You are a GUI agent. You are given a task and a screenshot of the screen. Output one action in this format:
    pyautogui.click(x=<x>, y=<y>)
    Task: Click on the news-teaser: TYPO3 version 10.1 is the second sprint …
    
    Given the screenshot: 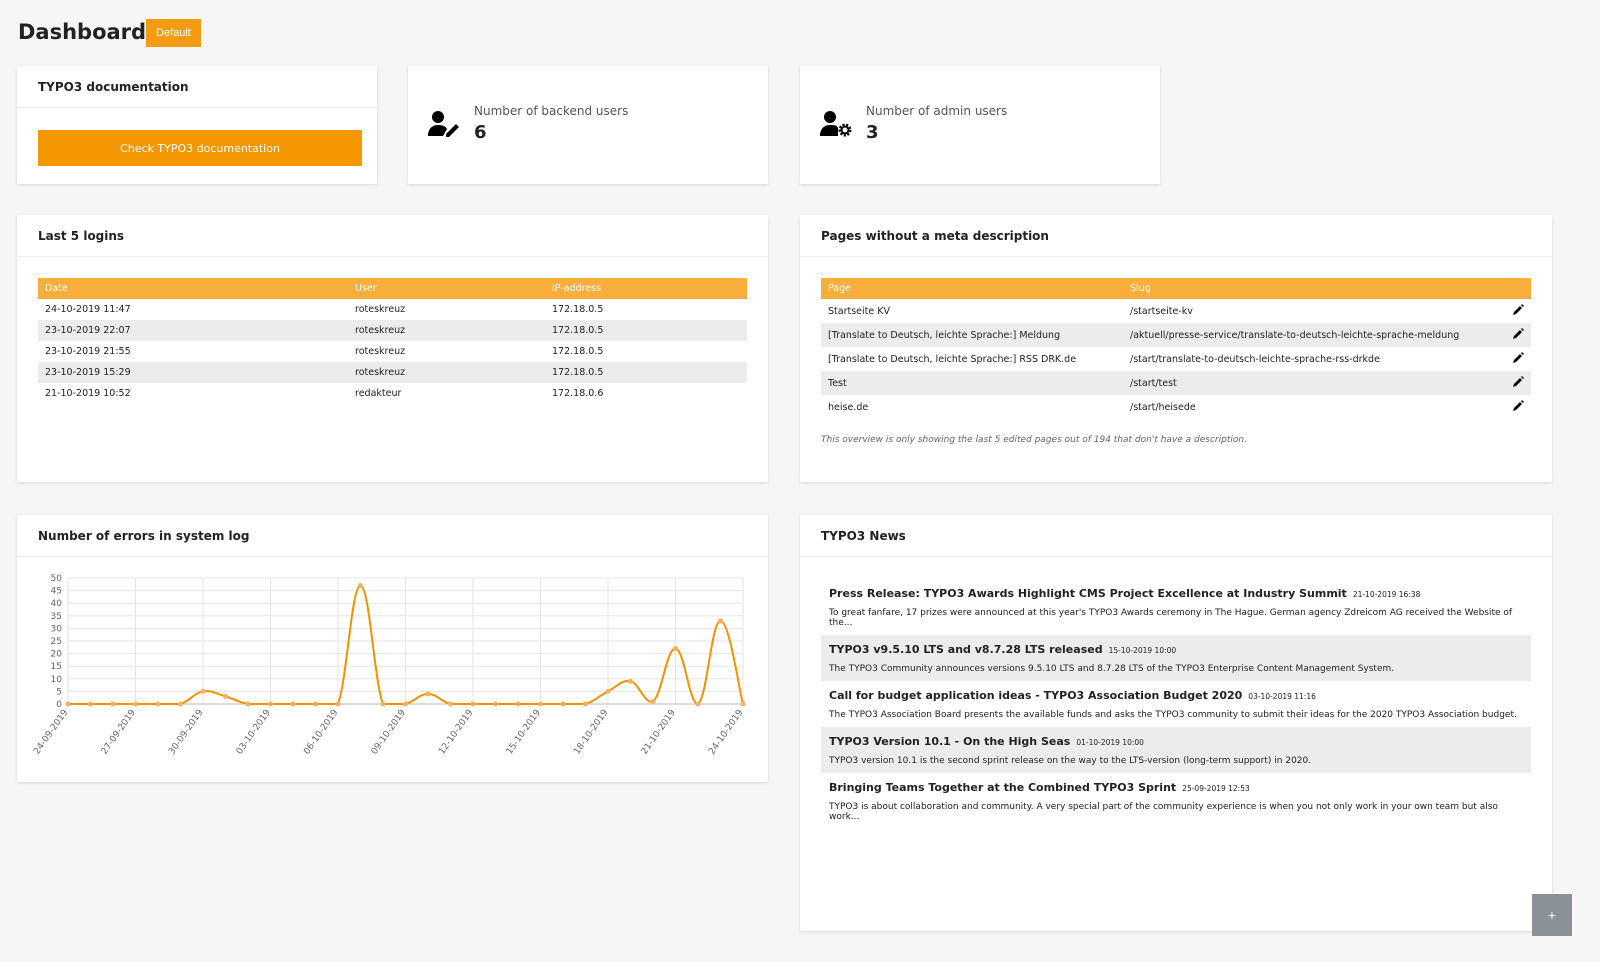 What is the action you would take?
    pyautogui.click(x=1070, y=761)
    